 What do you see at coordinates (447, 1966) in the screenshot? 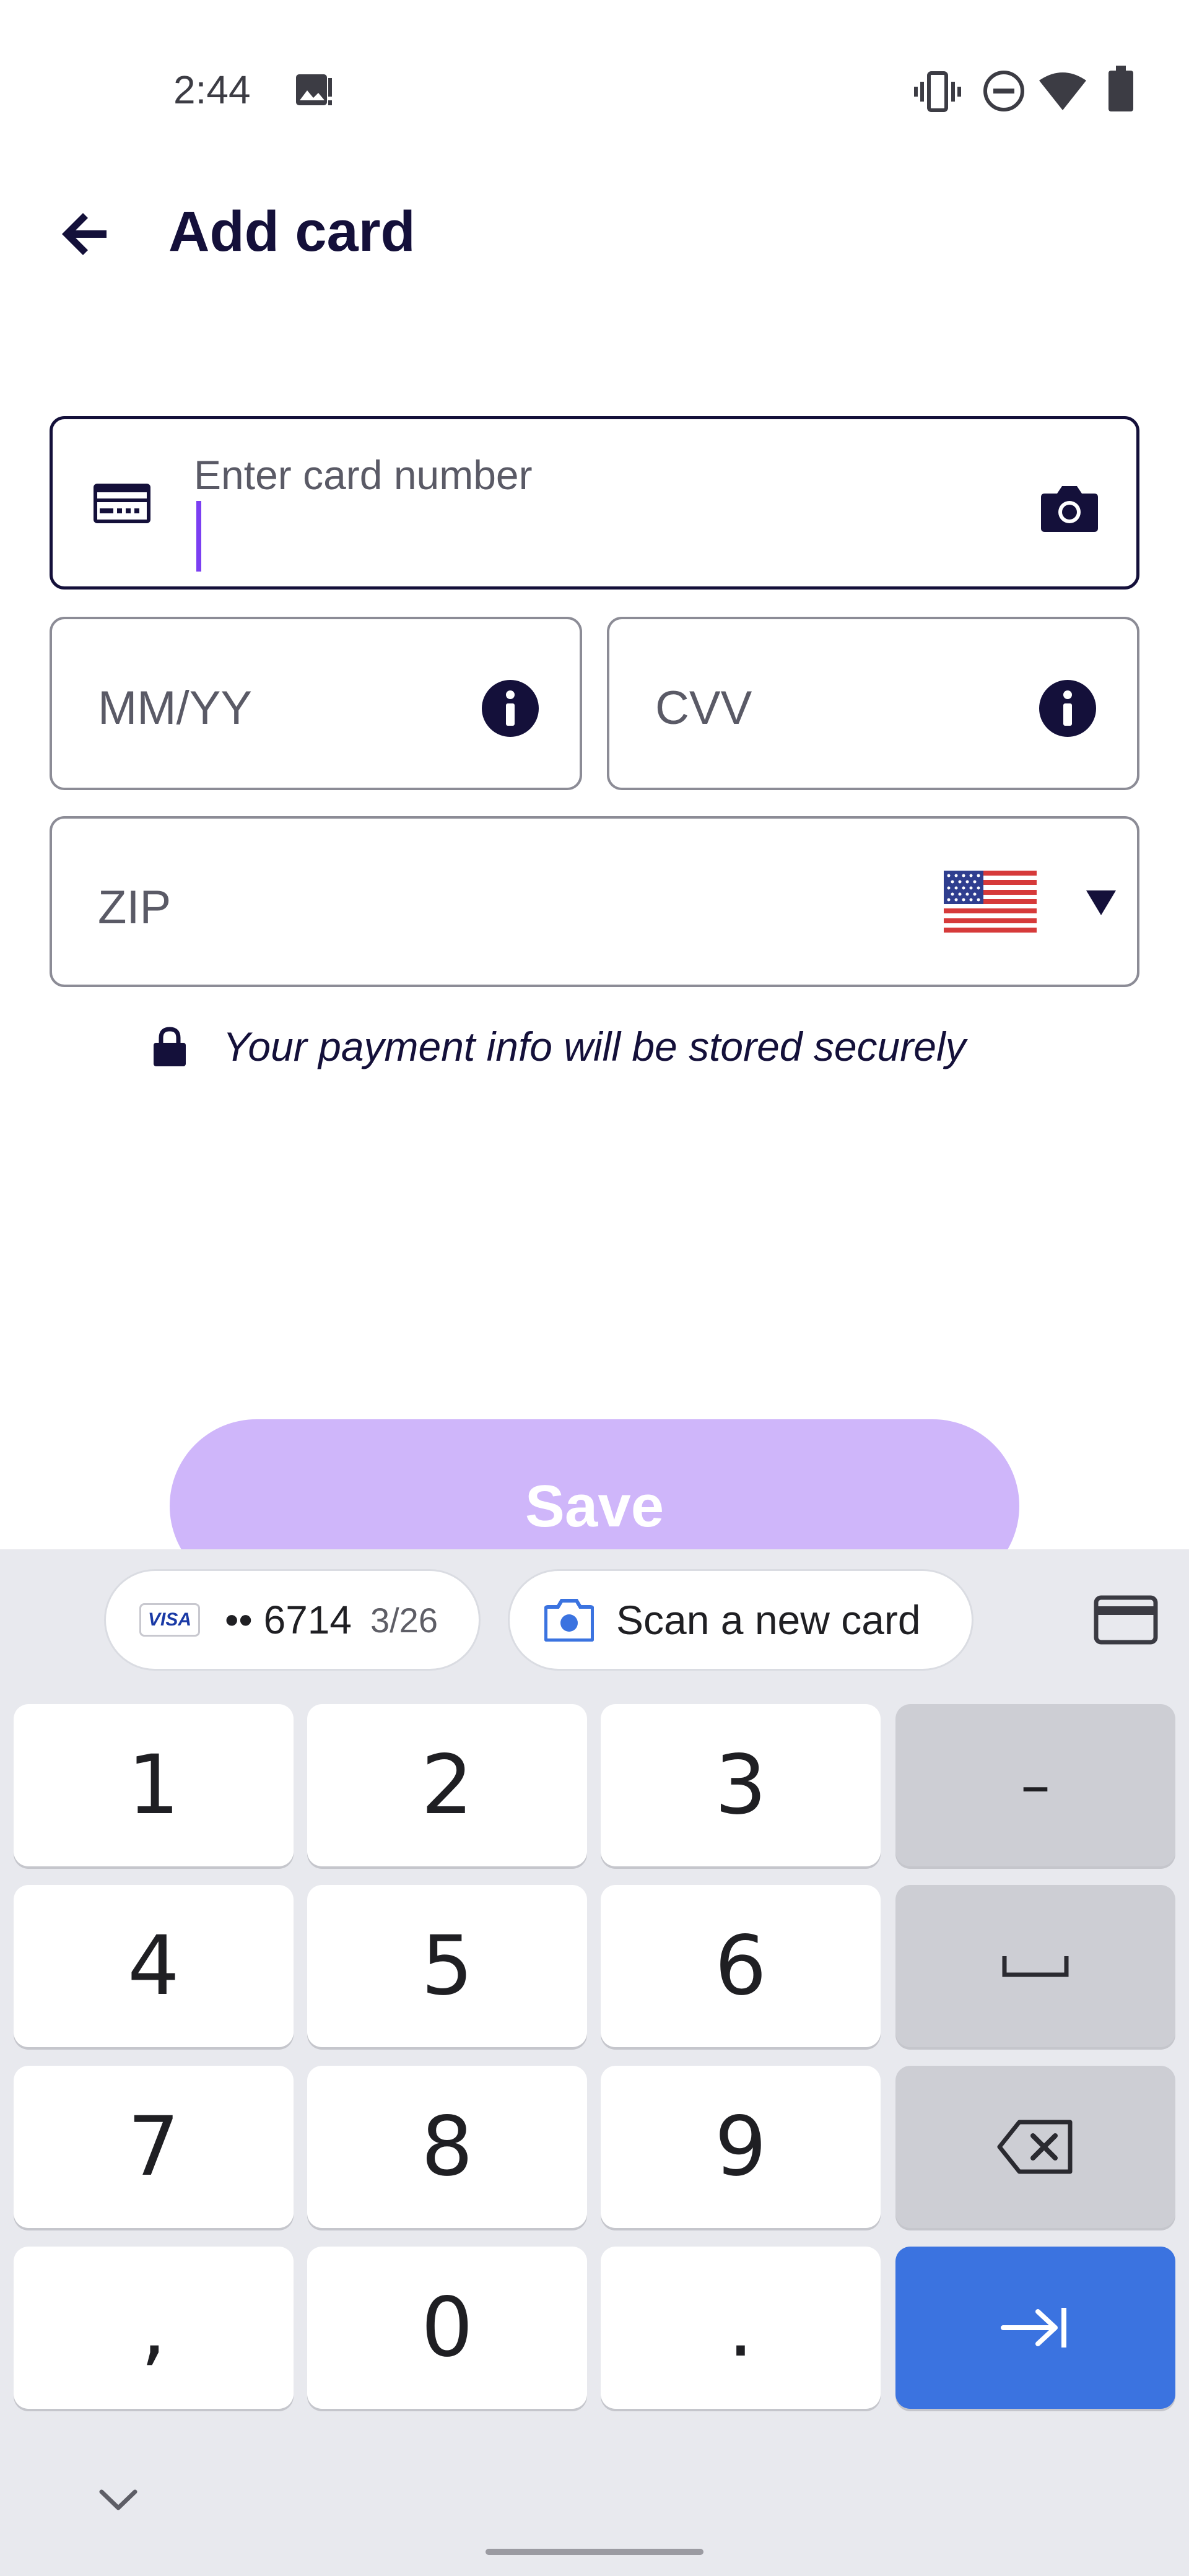
I see `key-5: 5` at bounding box center [447, 1966].